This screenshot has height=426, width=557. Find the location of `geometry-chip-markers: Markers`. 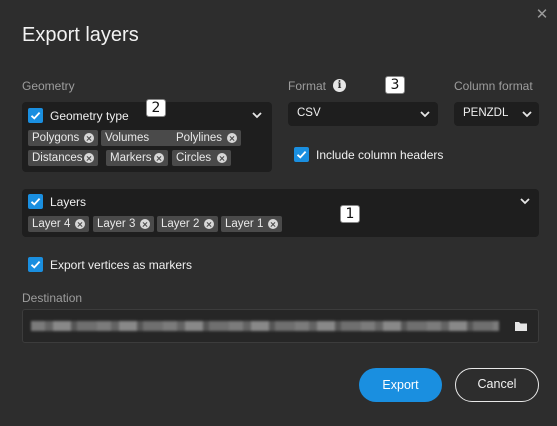

geometry-chip-markers: Markers is located at coordinates (137, 158).